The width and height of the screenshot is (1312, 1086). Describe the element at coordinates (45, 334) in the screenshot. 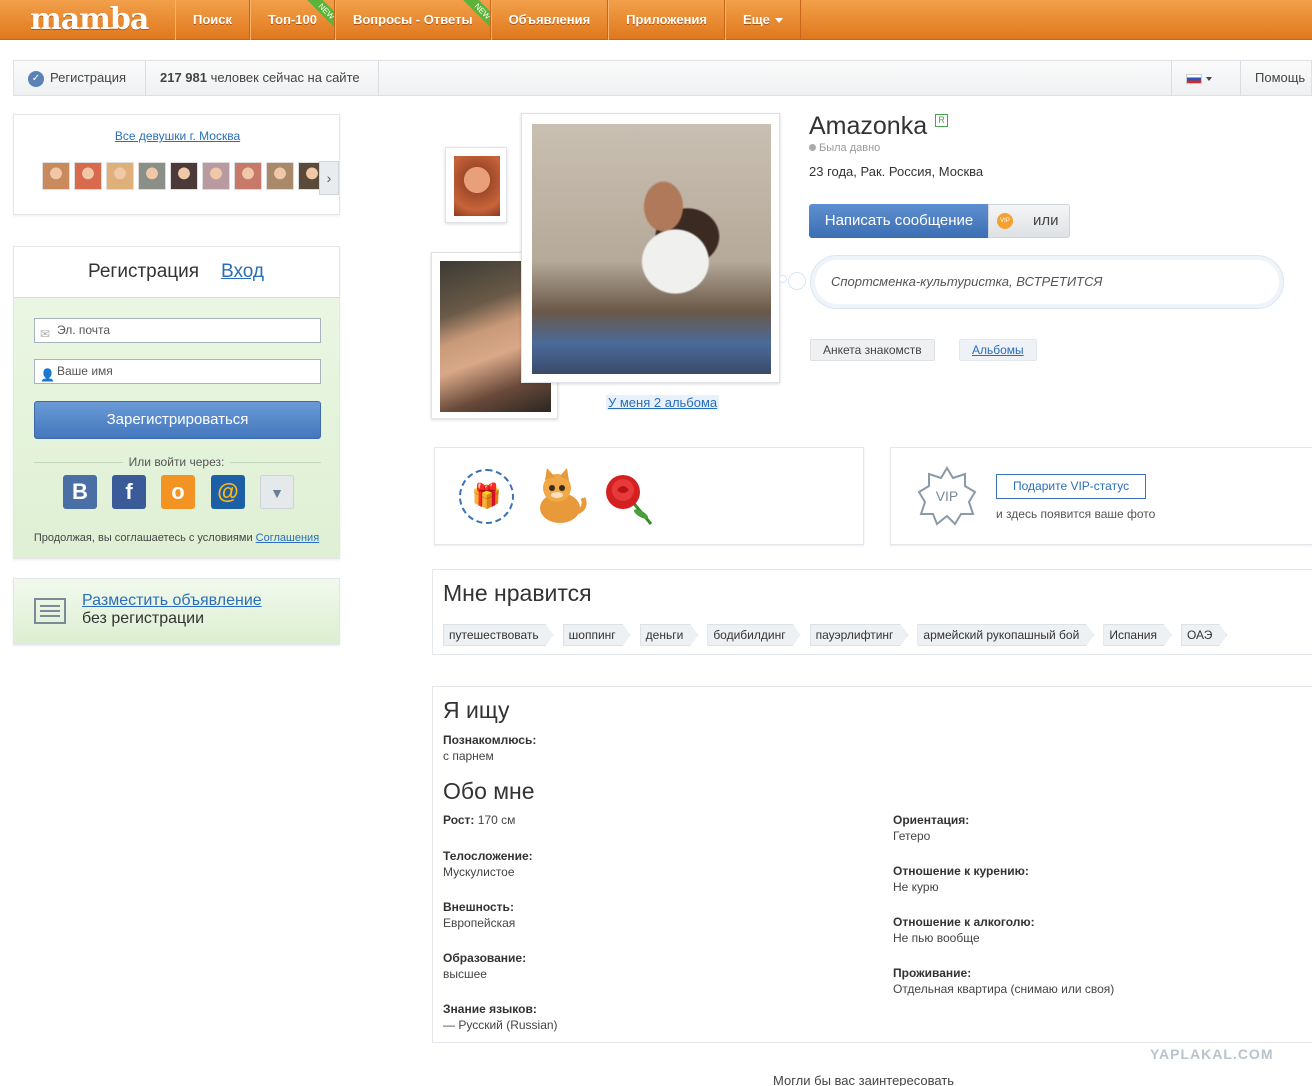

I see `envelope-icon: ✉` at that location.